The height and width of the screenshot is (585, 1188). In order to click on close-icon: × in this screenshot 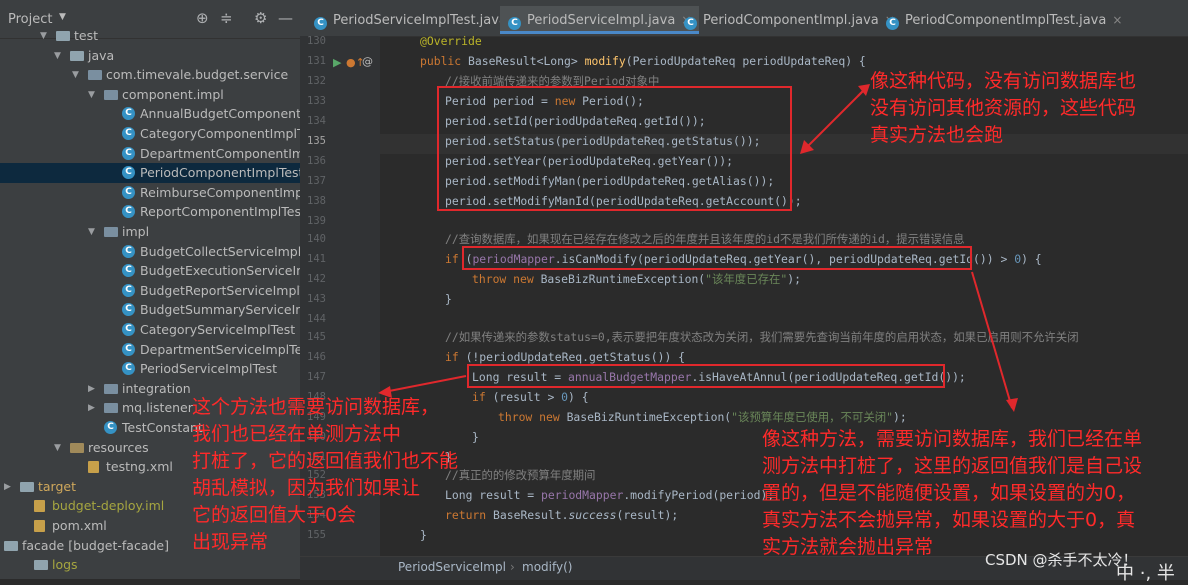, I will do `click(1117, 20)`.